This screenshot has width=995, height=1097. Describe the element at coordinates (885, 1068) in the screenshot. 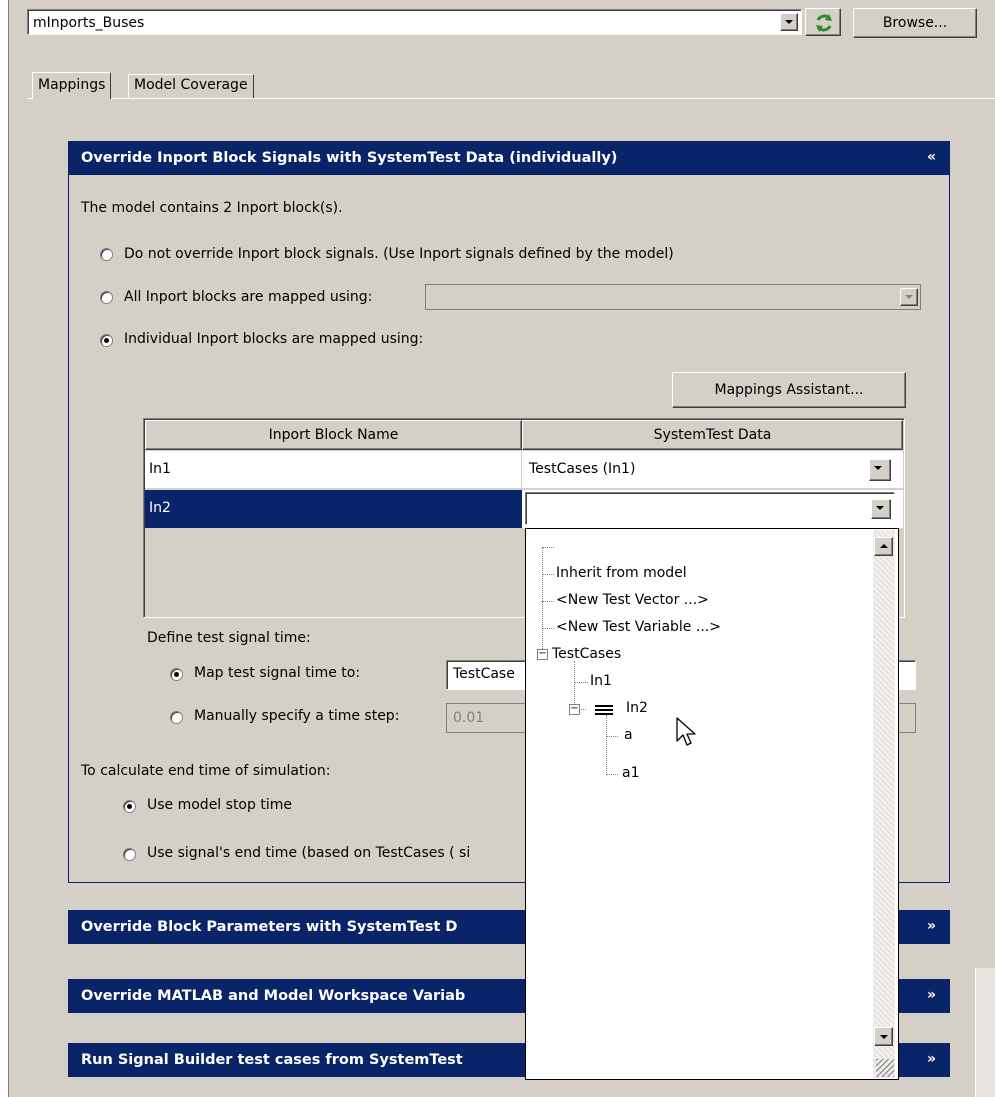

I see `resize-grip-icon` at that location.